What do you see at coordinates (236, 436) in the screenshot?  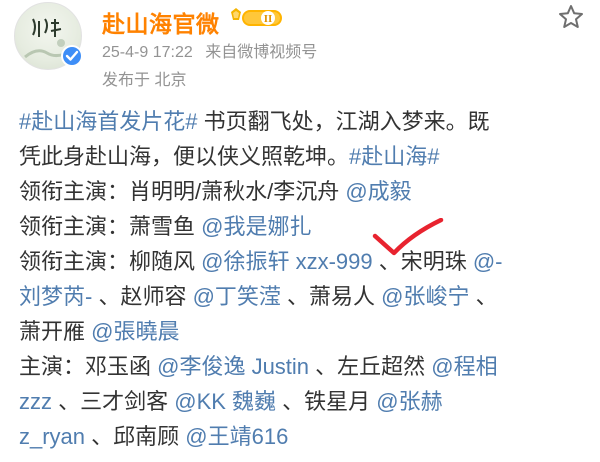 I see `mention-link: @王靖616` at bounding box center [236, 436].